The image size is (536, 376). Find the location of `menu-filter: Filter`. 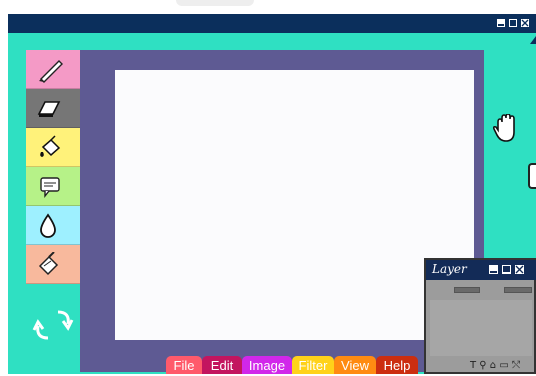

menu-filter: Filter is located at coordinates (313, 365).